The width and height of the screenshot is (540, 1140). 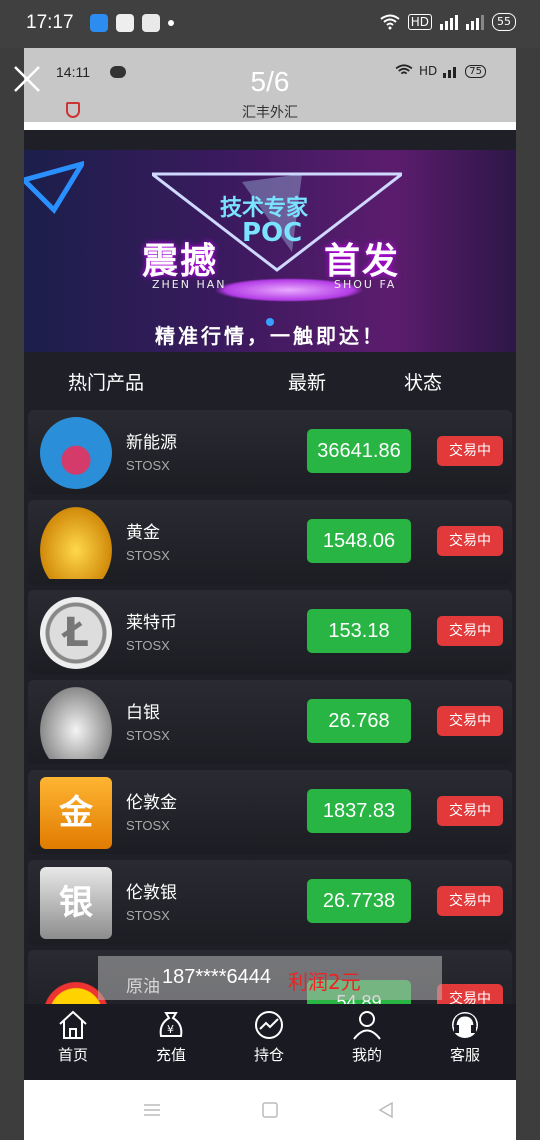 I want to click on header-status: 状态, so click(x=423, y=383).